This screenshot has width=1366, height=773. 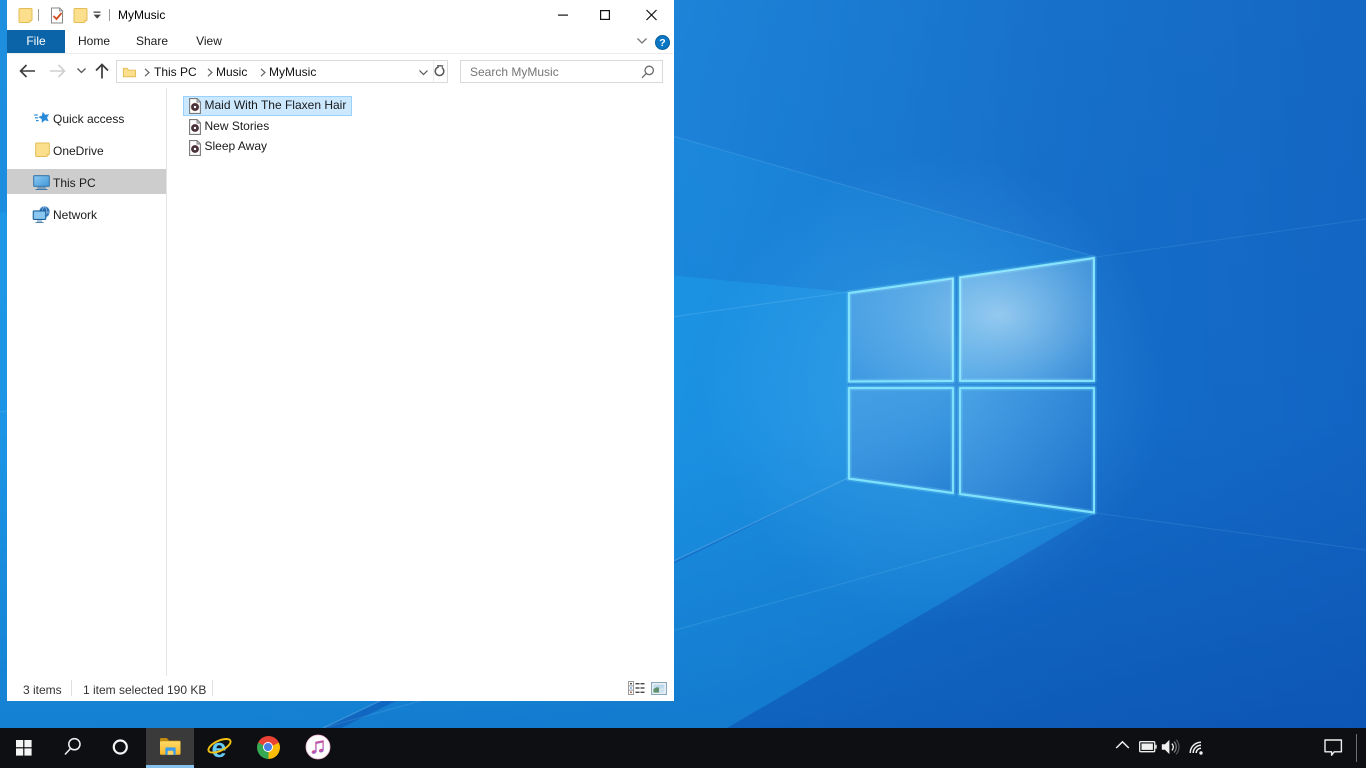 What do you see at coordinates (218, 747) in the screenshot?
I see `svg-text: e` at bounding box center [218, 747].